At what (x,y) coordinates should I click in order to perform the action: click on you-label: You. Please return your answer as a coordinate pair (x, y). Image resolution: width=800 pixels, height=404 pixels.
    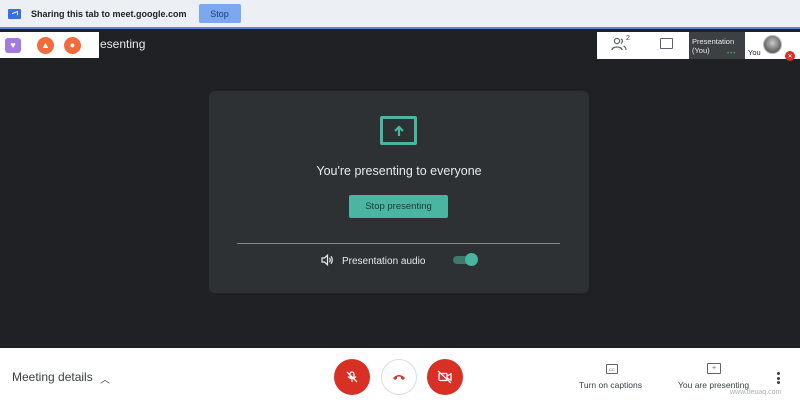
    Looking at the image, I should click on (754, 52).